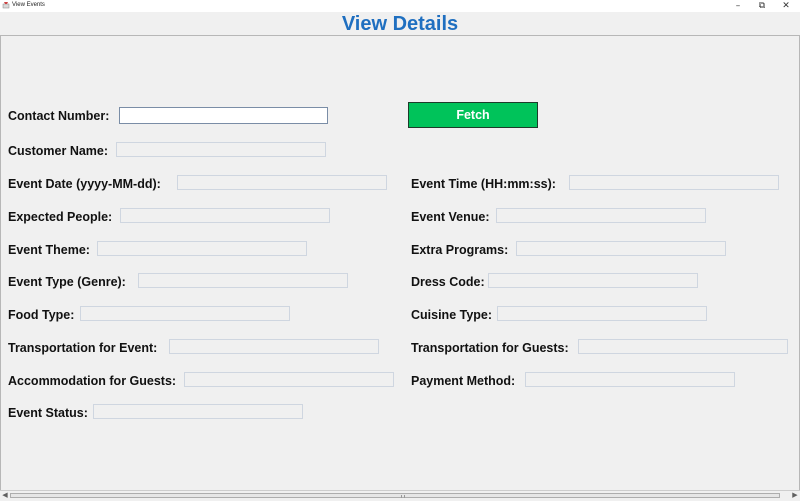 The image size is (800, 501). Describe the element at coordinates (83, 348) in the screenshot. I see `transport-event-label: Transportation for Event:` at that location.